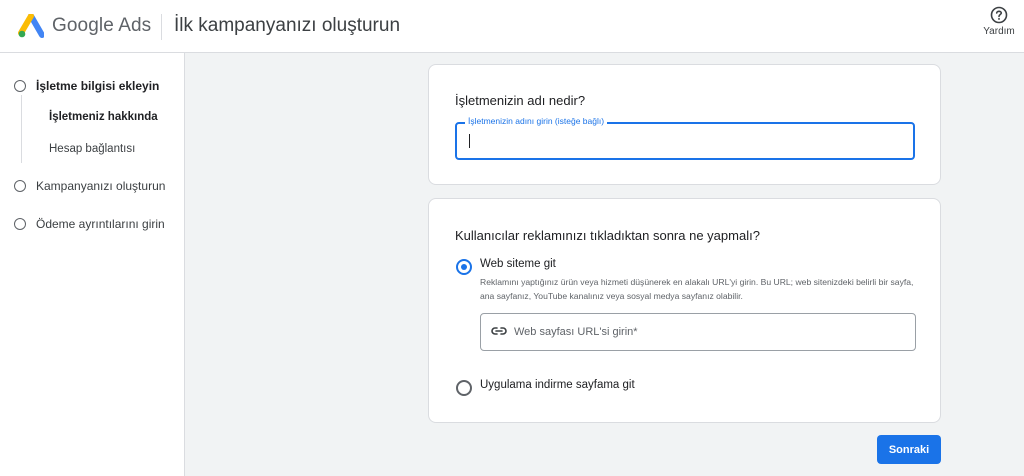 Image resolution: width=1024 pixels, height=476 pixels. I want to click on step-create-campaign: Kampanyanızı oluşturun, so click(92, 187).